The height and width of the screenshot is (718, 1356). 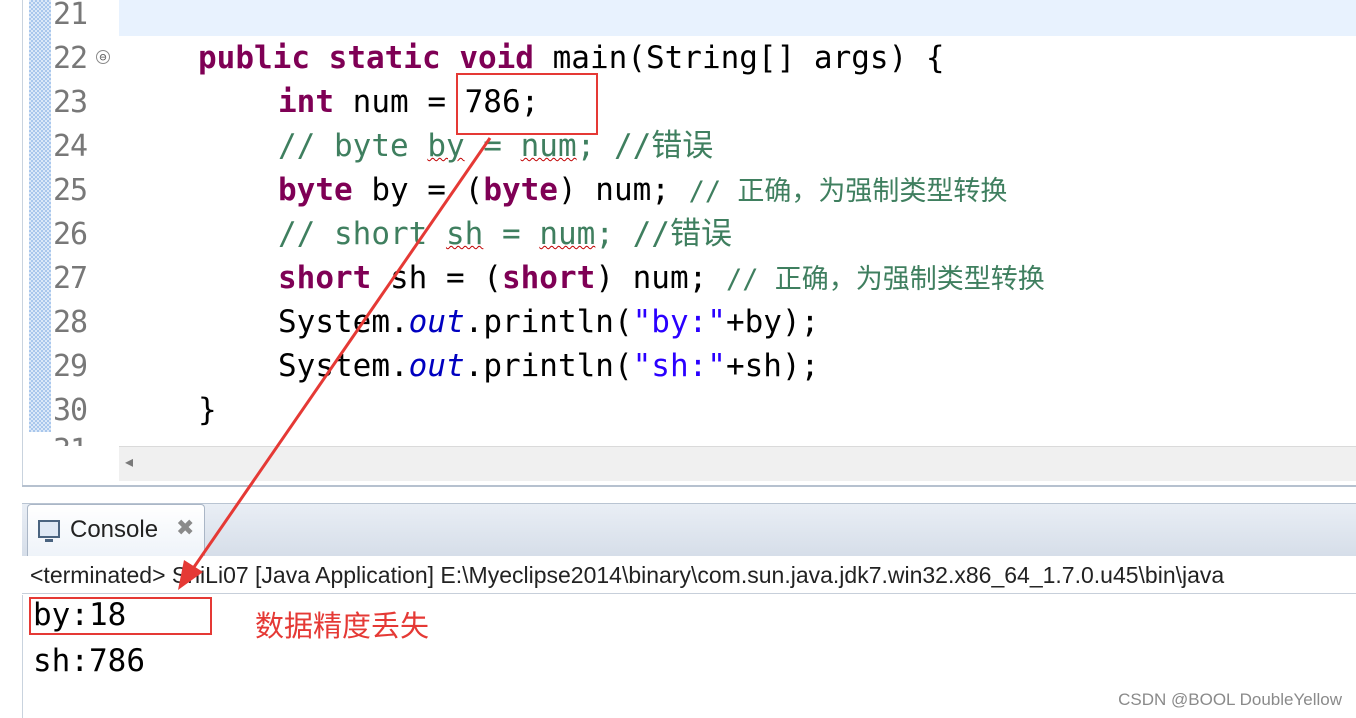 I want to click on code-text: sh = (, so click(x=436, y=278).